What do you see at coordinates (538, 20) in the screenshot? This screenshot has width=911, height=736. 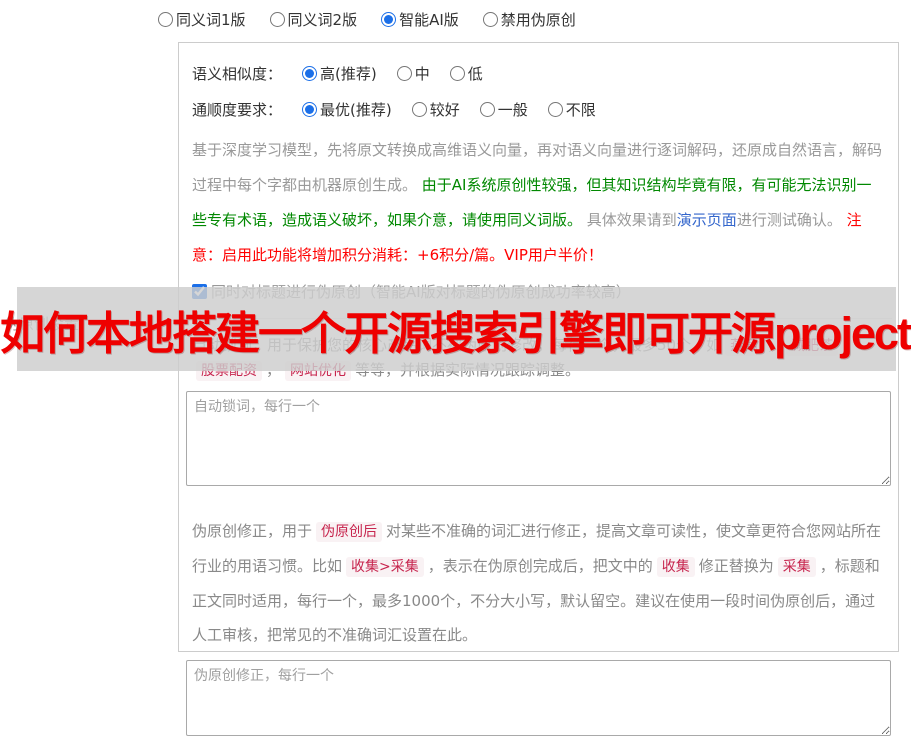 I see `radio-disable-rewrite-label: 禁用伪原创` at bounding box center [538, 20].